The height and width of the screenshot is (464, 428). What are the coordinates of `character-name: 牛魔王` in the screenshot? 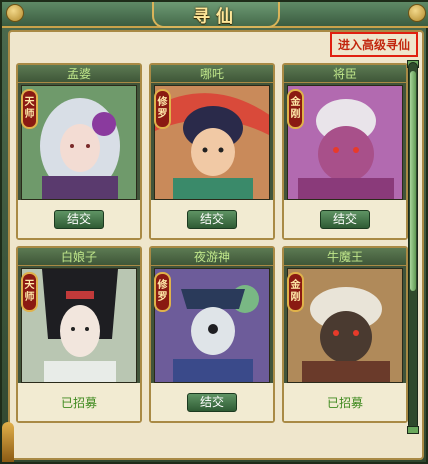 It's located at (345, 257).